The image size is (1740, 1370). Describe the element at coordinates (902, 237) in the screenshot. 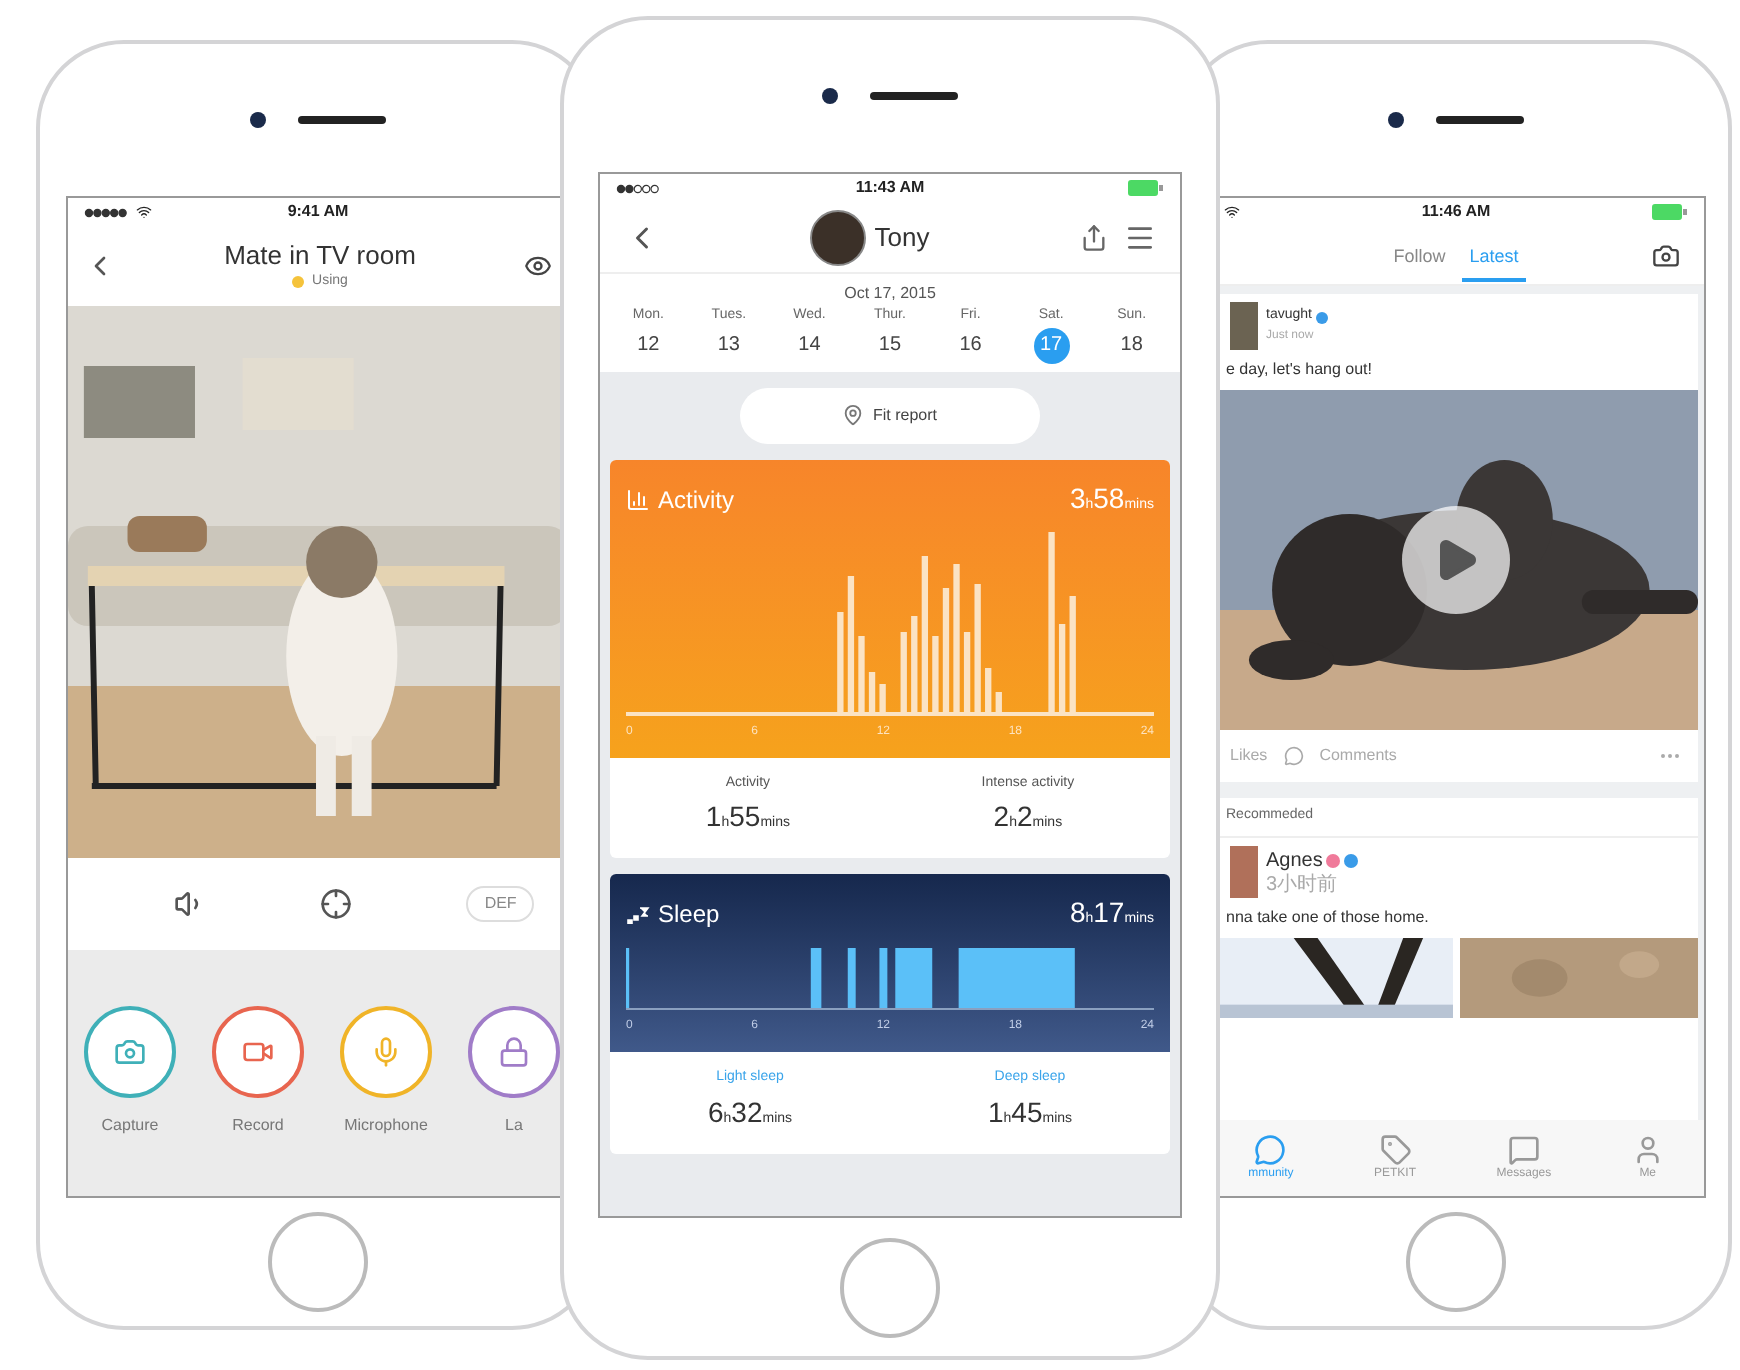

I see `user-name: Tony` at that location.